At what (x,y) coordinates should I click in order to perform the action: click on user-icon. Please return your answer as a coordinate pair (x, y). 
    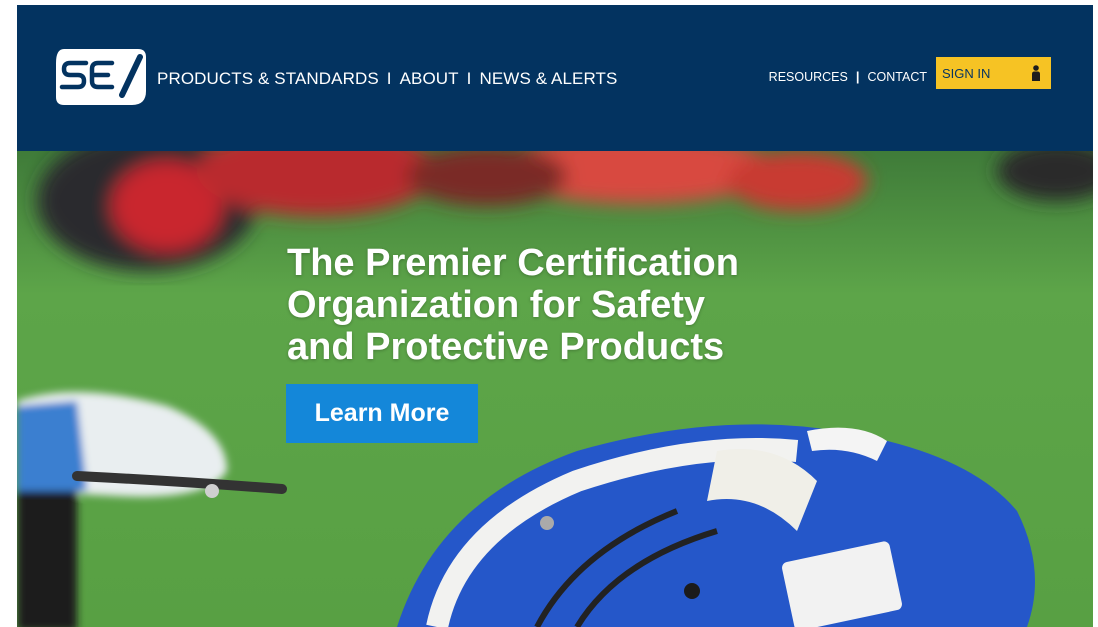
    Looking at the image, I should click on (1036, 73).